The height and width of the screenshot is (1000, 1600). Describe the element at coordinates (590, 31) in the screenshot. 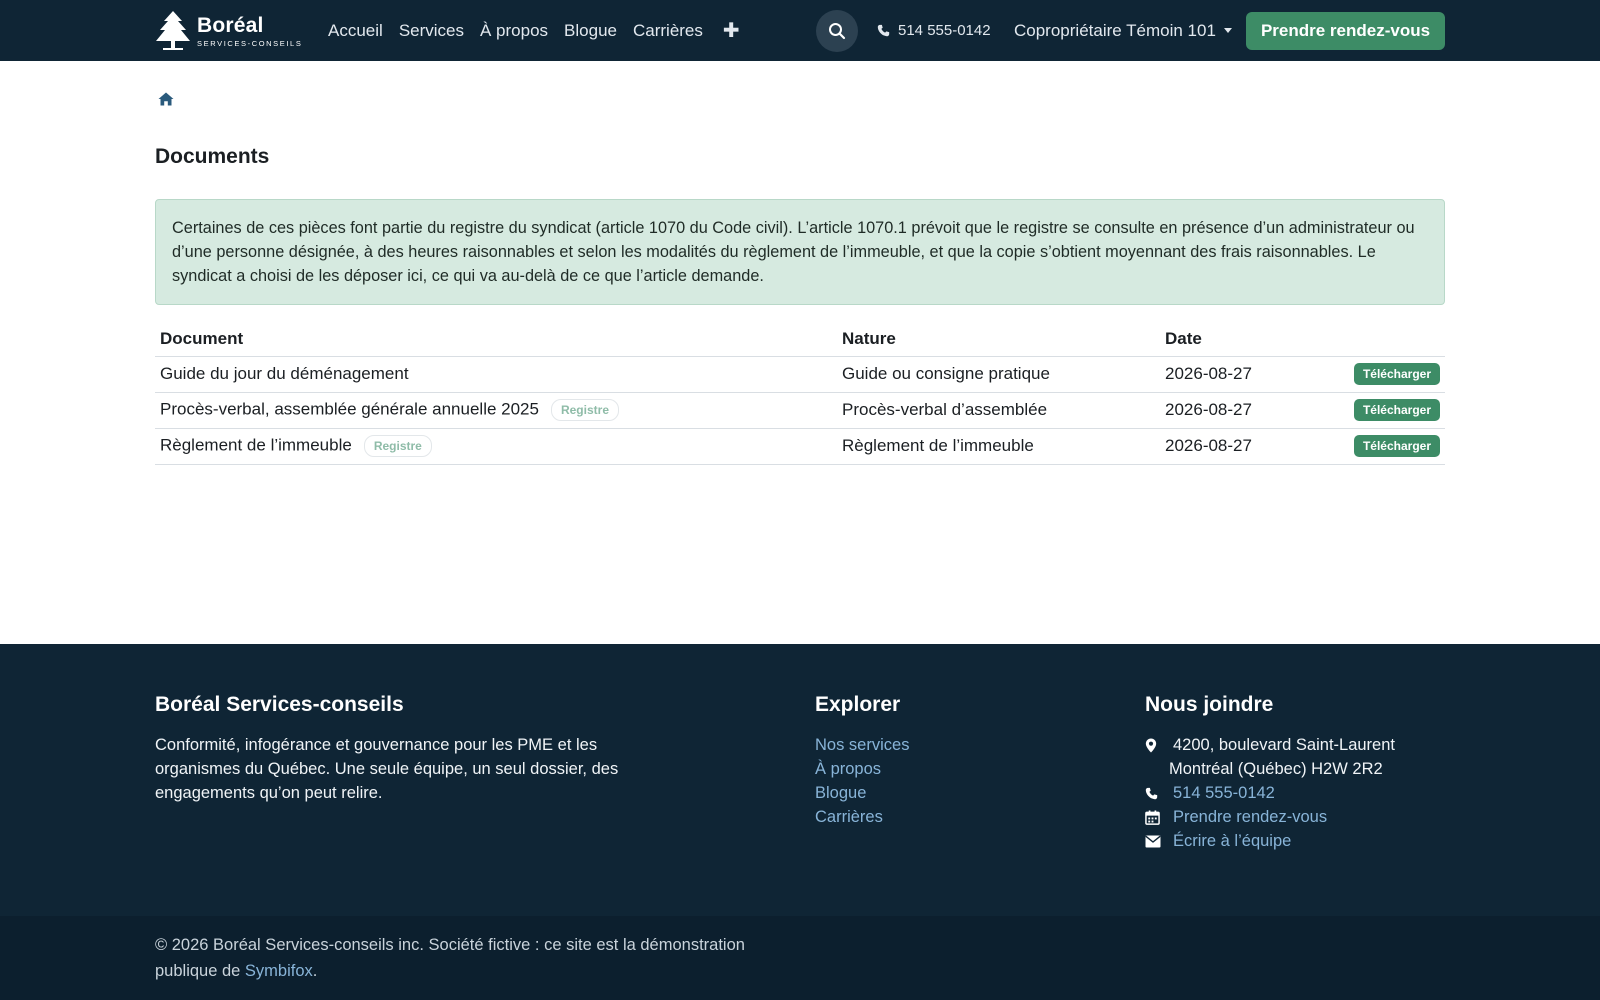

I see `nav-blogue: Blogue` at that location.